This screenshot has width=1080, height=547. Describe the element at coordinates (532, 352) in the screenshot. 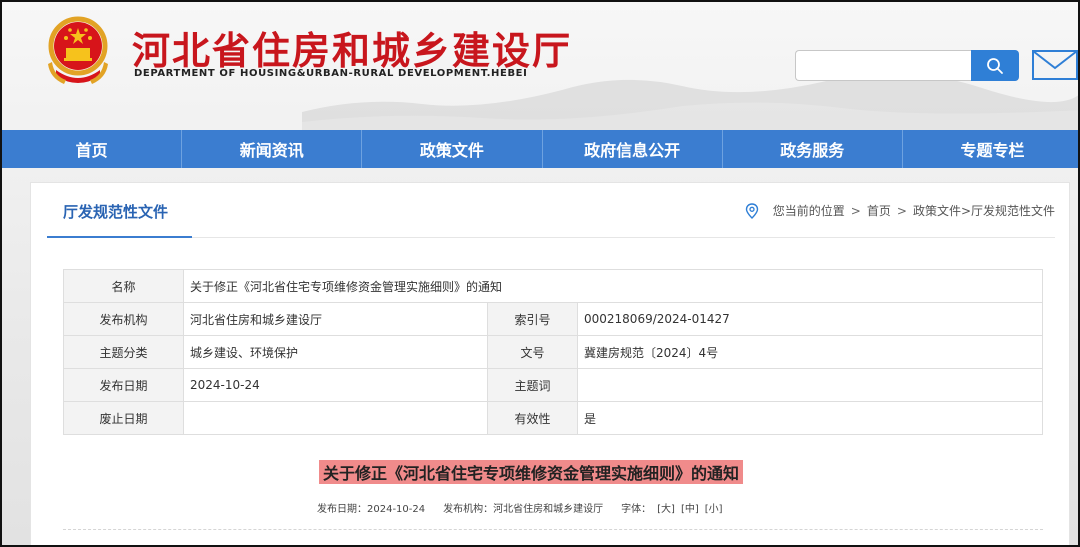

I see `meta-label: 文号` at that location.